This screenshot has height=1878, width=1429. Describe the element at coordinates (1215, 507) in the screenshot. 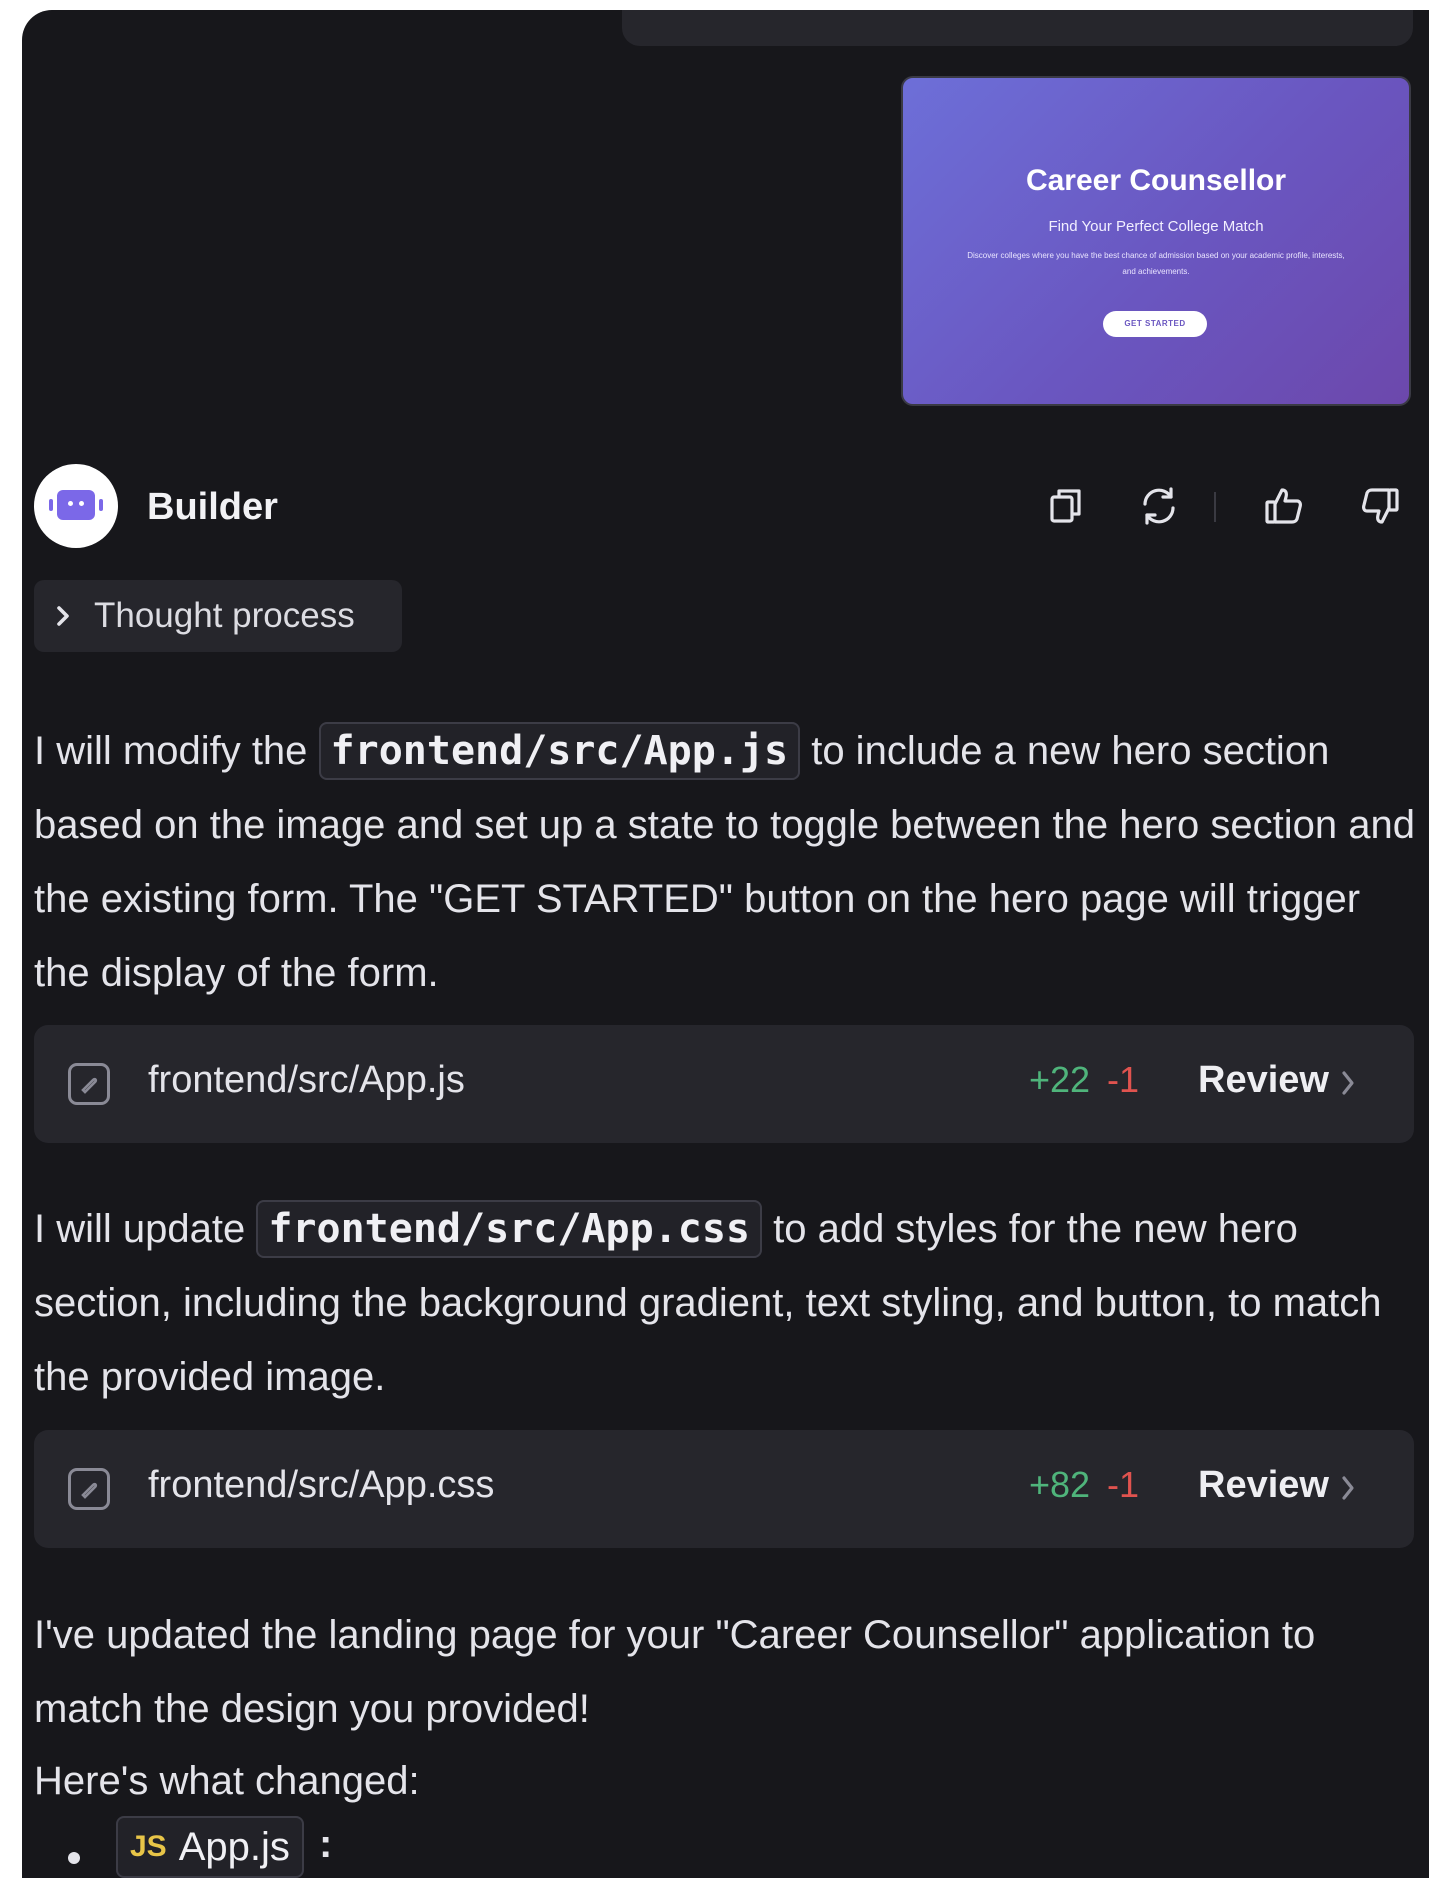

I see `actions-divider` at that location.